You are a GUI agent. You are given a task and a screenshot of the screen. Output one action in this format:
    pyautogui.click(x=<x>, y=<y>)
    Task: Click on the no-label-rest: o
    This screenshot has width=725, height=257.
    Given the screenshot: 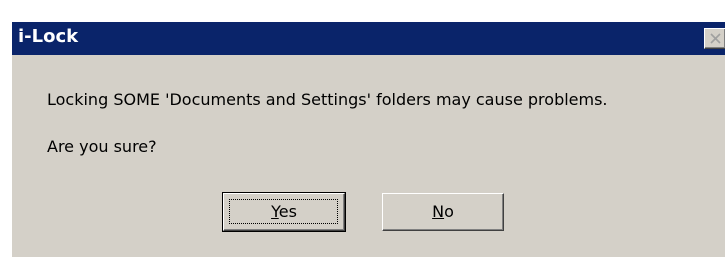 What is the action you would take?
    pyautogui.click(x=449, y=211)
    